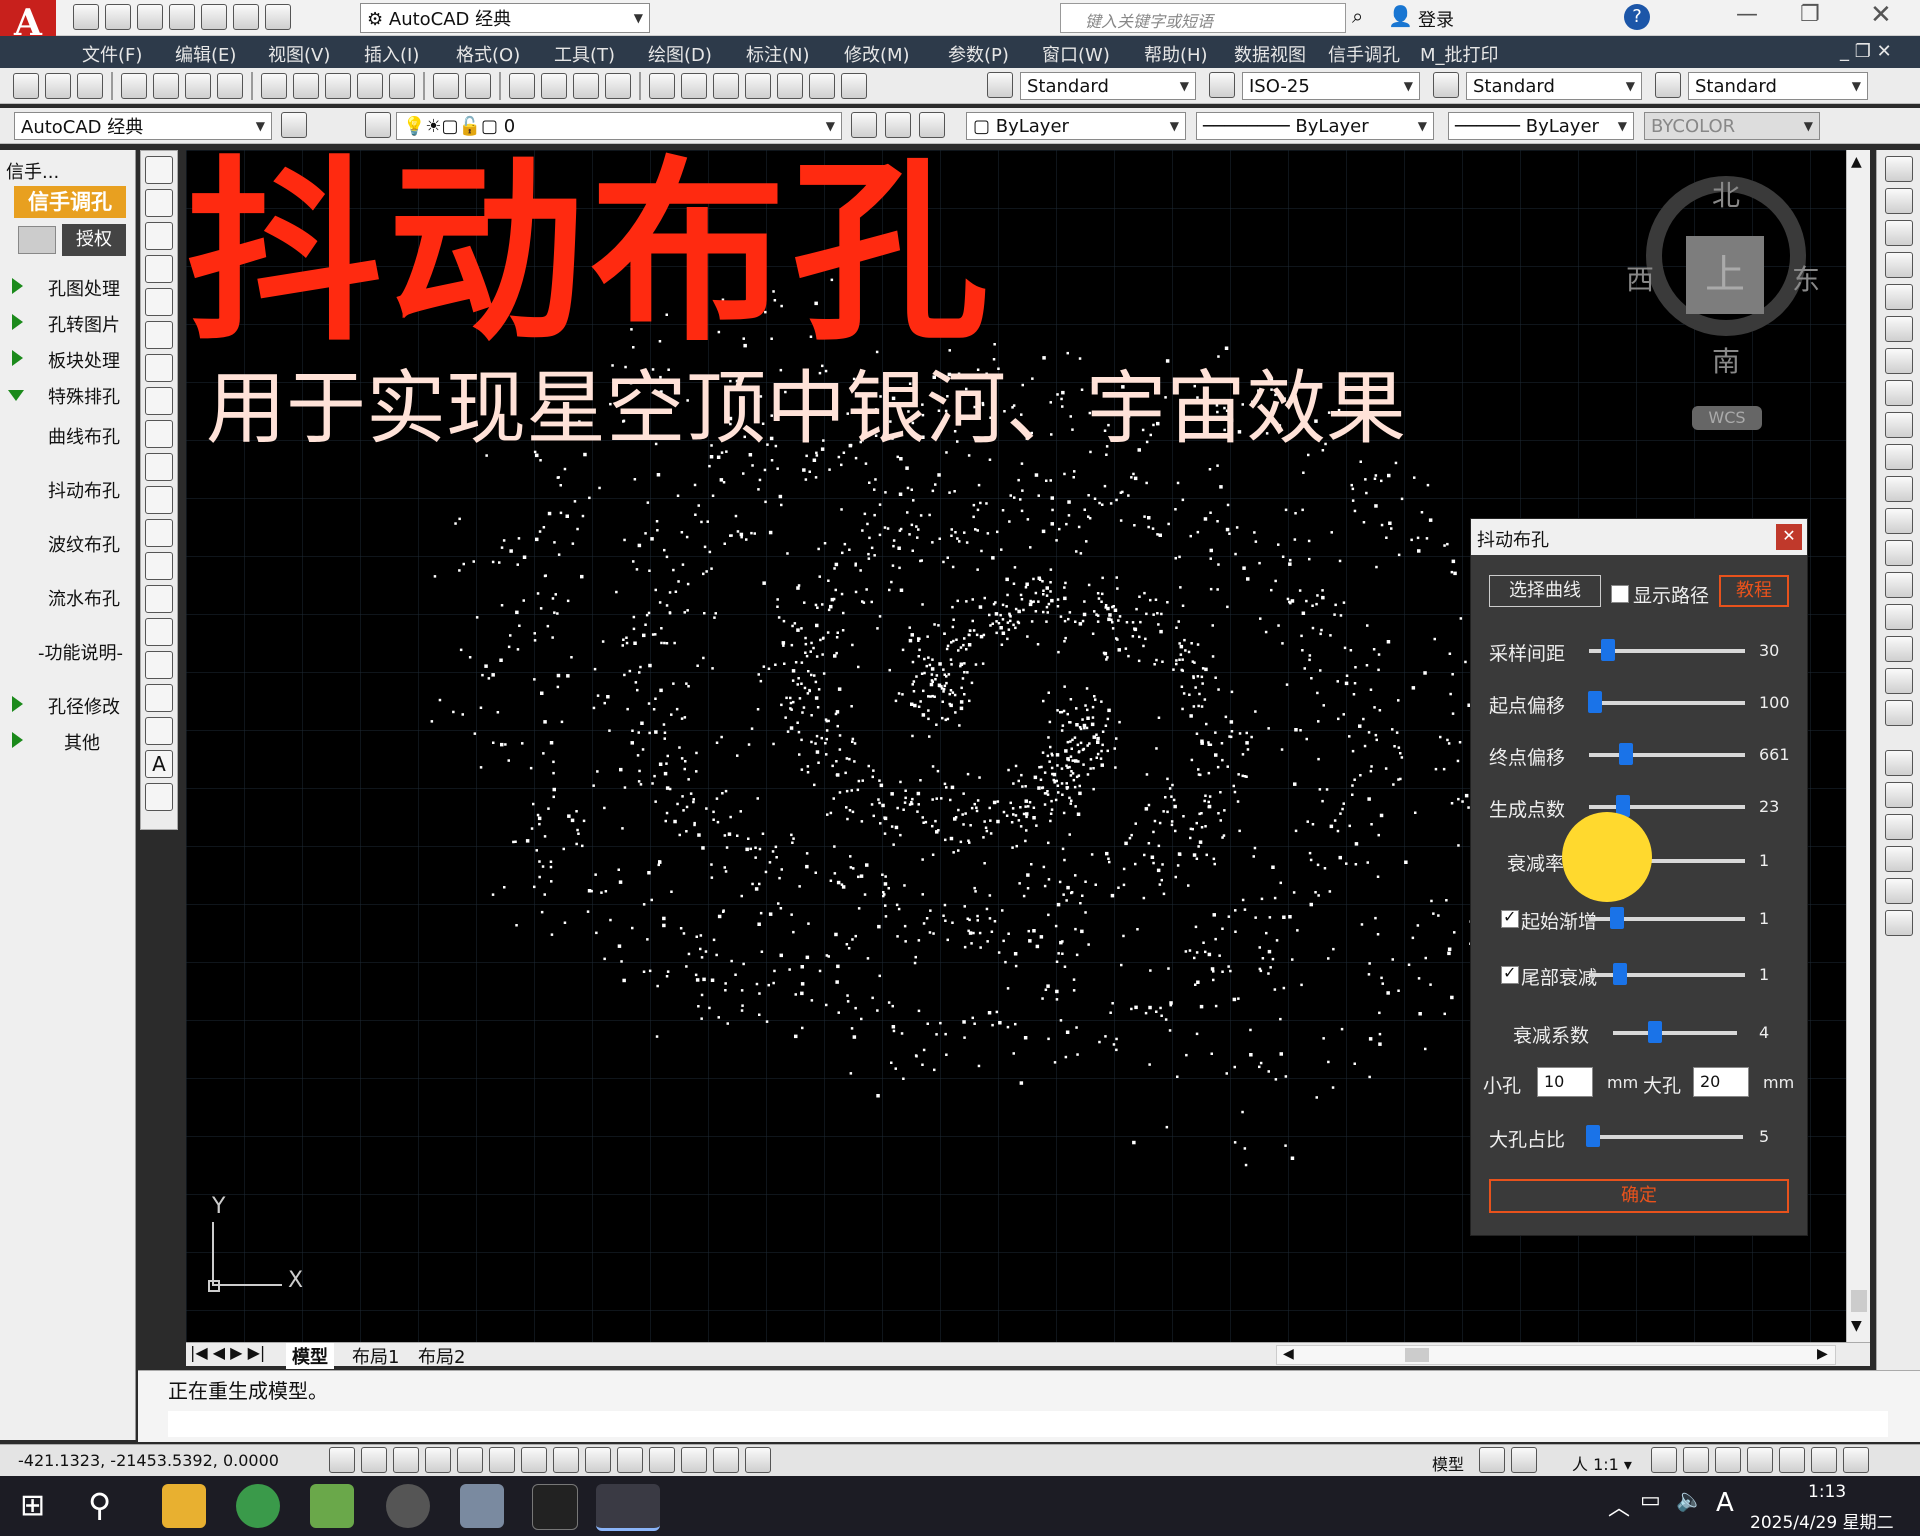 The height and width of the screenshot is (1536, 1920). Describe the element at coordinates (854, 86) in the screenshot. I see `help-book-icon` at that location.